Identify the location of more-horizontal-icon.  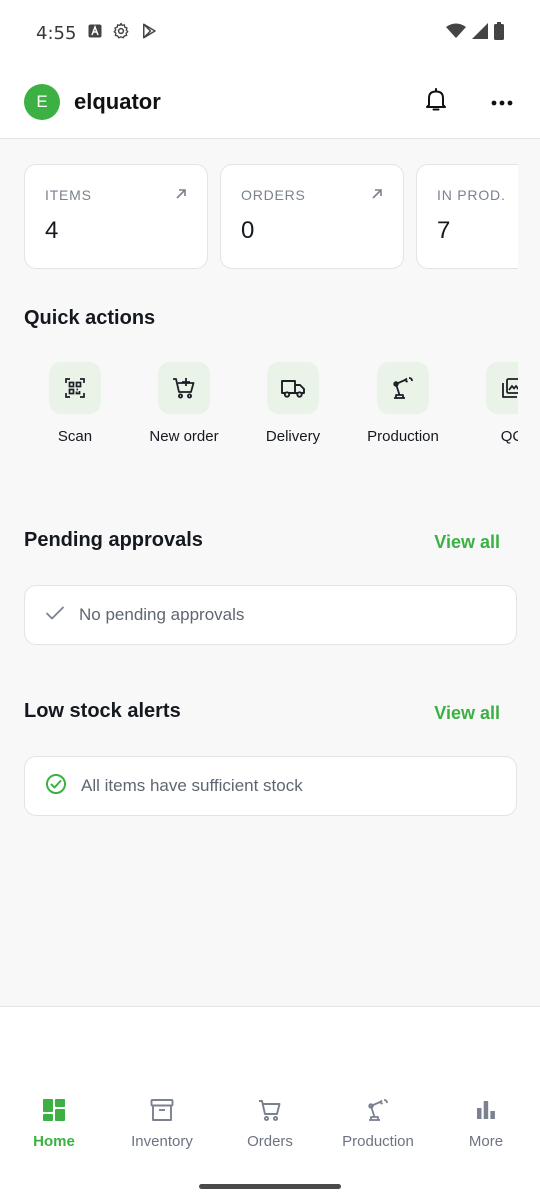
(502, 102).